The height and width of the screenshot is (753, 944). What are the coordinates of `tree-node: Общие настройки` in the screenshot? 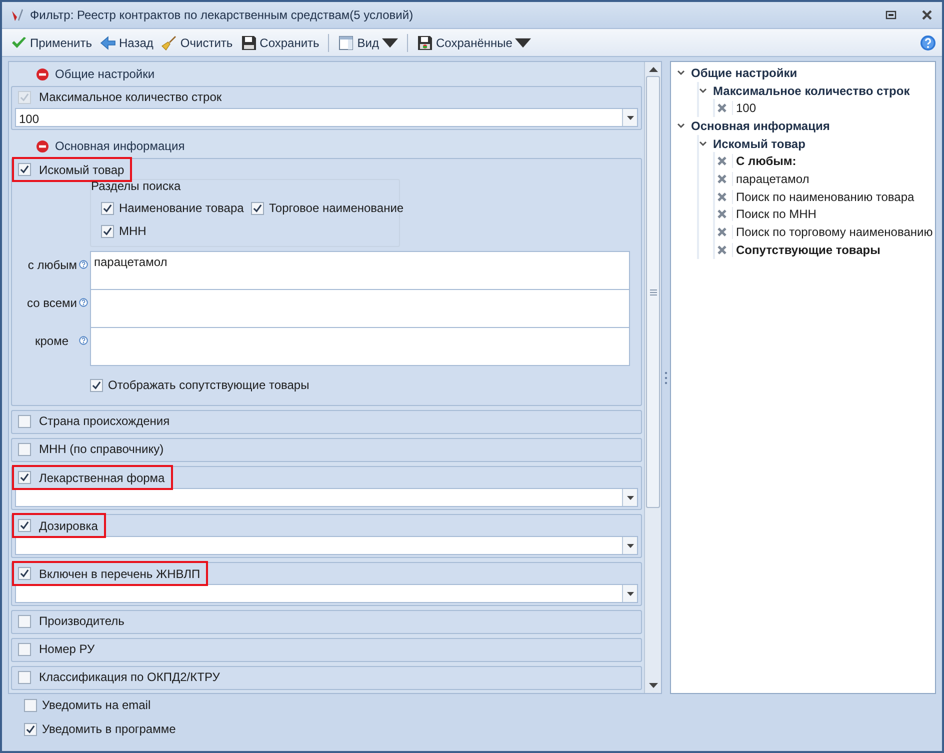 It's located at (744, 73).